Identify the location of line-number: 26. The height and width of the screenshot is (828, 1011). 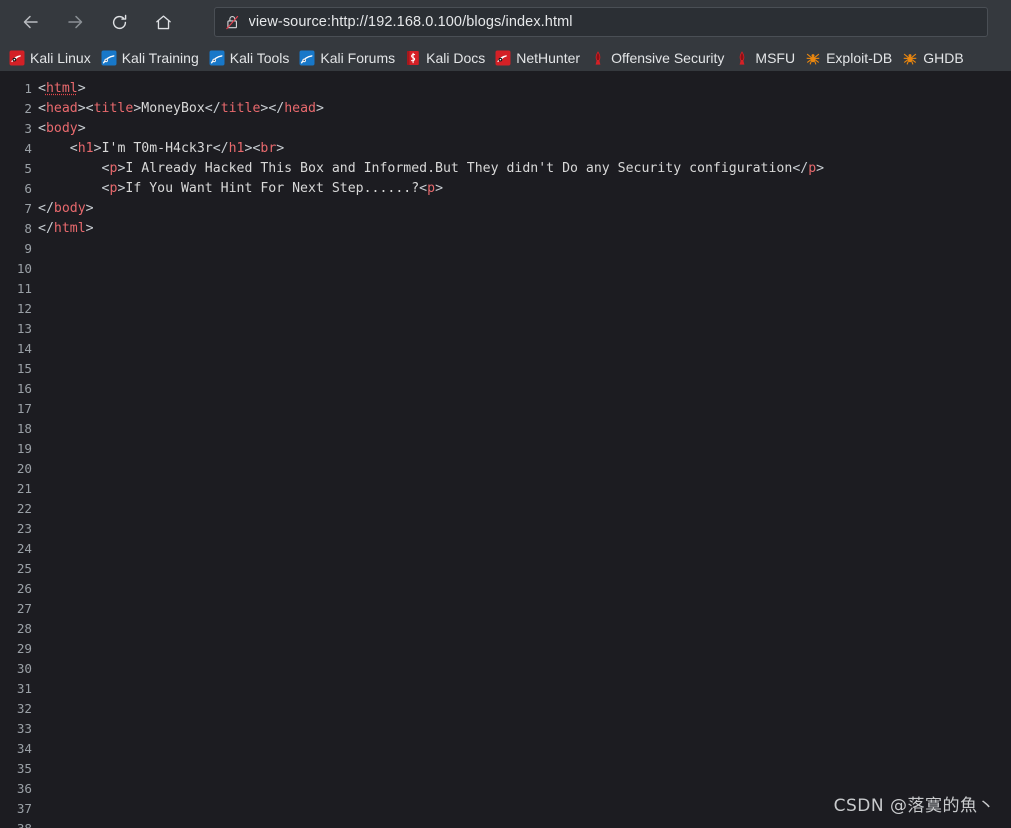
(24, 588).